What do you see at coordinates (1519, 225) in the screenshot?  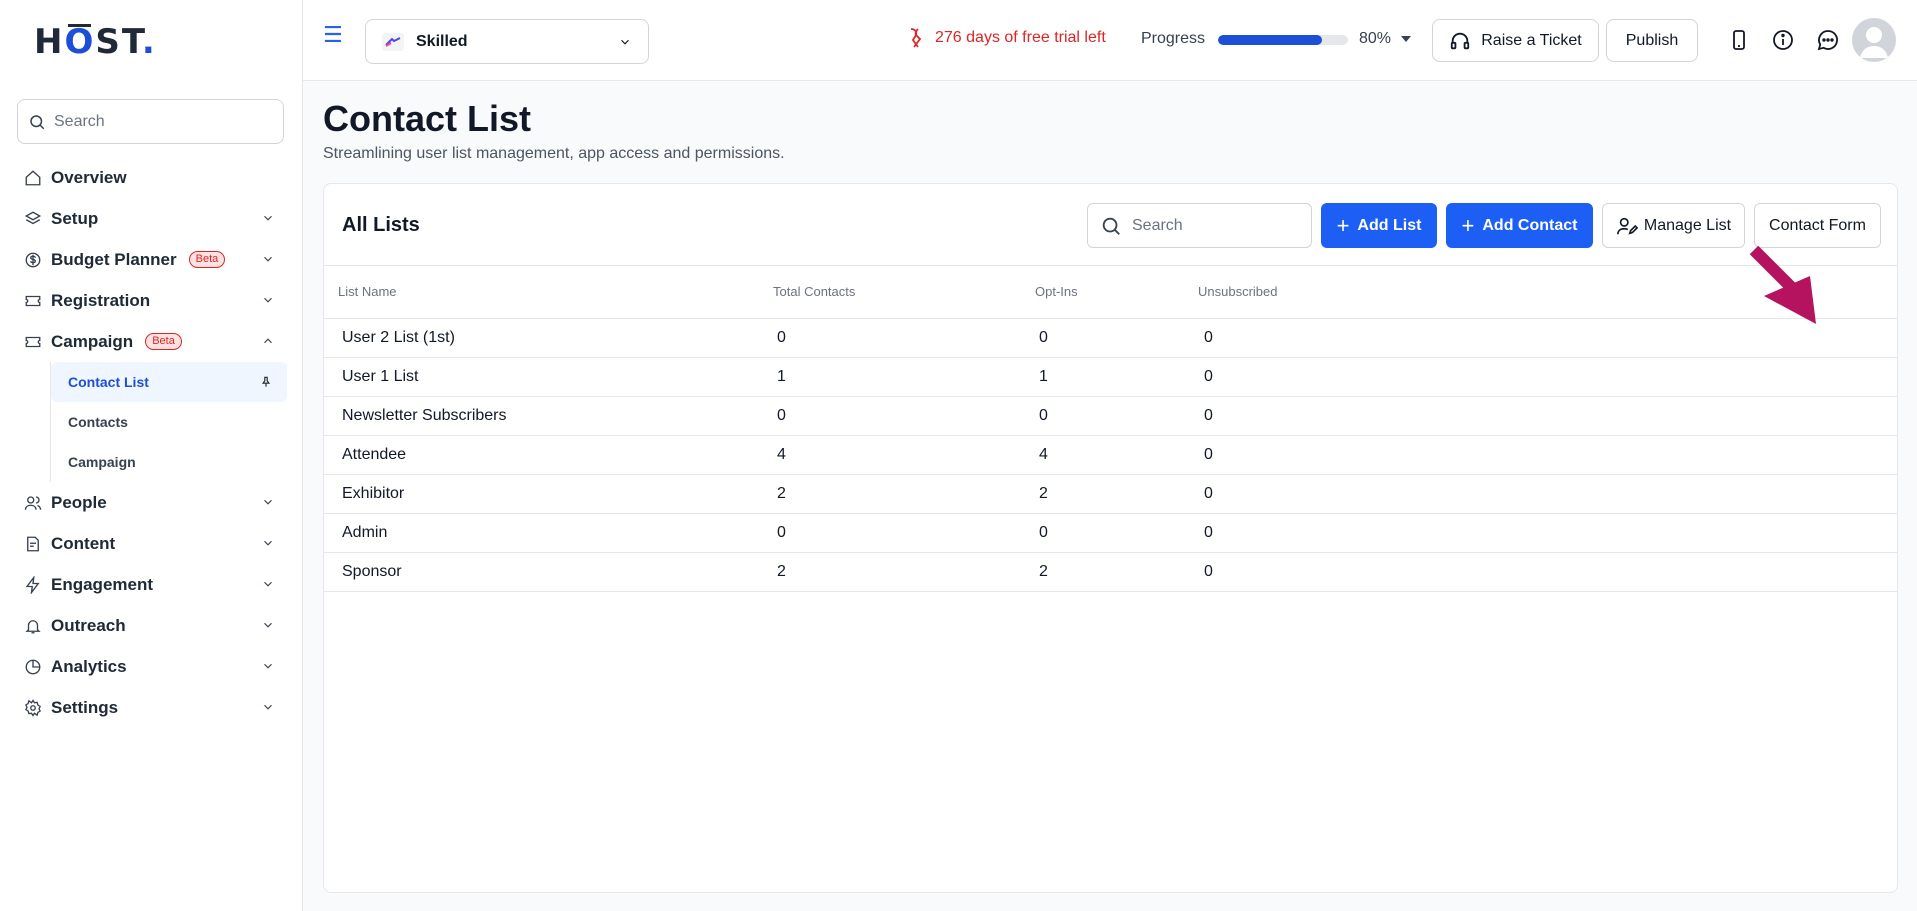 I see `add-contact-button: + Add Contact` at bounding box center [1519, 225].